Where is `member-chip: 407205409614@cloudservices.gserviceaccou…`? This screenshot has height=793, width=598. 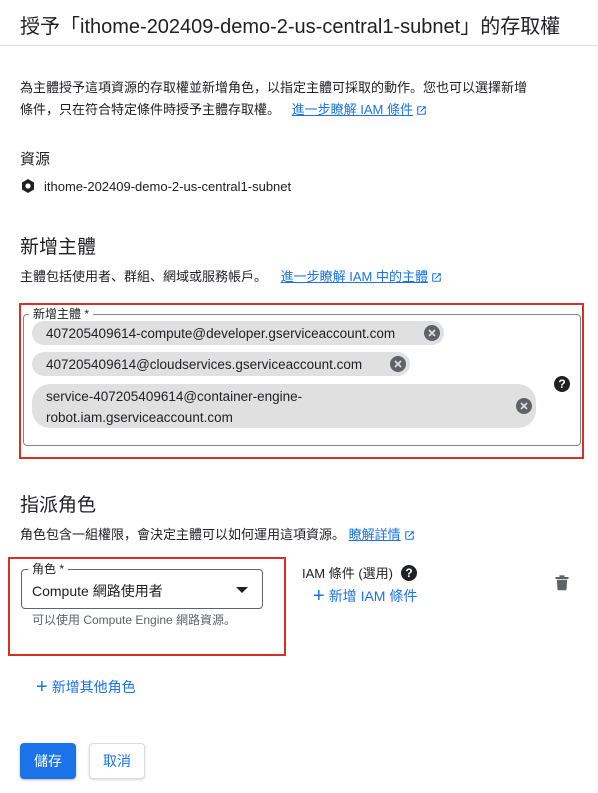 member-chip: 407205409614@cloudservices.gserviceaccou… is located at coordinates (221, 364).